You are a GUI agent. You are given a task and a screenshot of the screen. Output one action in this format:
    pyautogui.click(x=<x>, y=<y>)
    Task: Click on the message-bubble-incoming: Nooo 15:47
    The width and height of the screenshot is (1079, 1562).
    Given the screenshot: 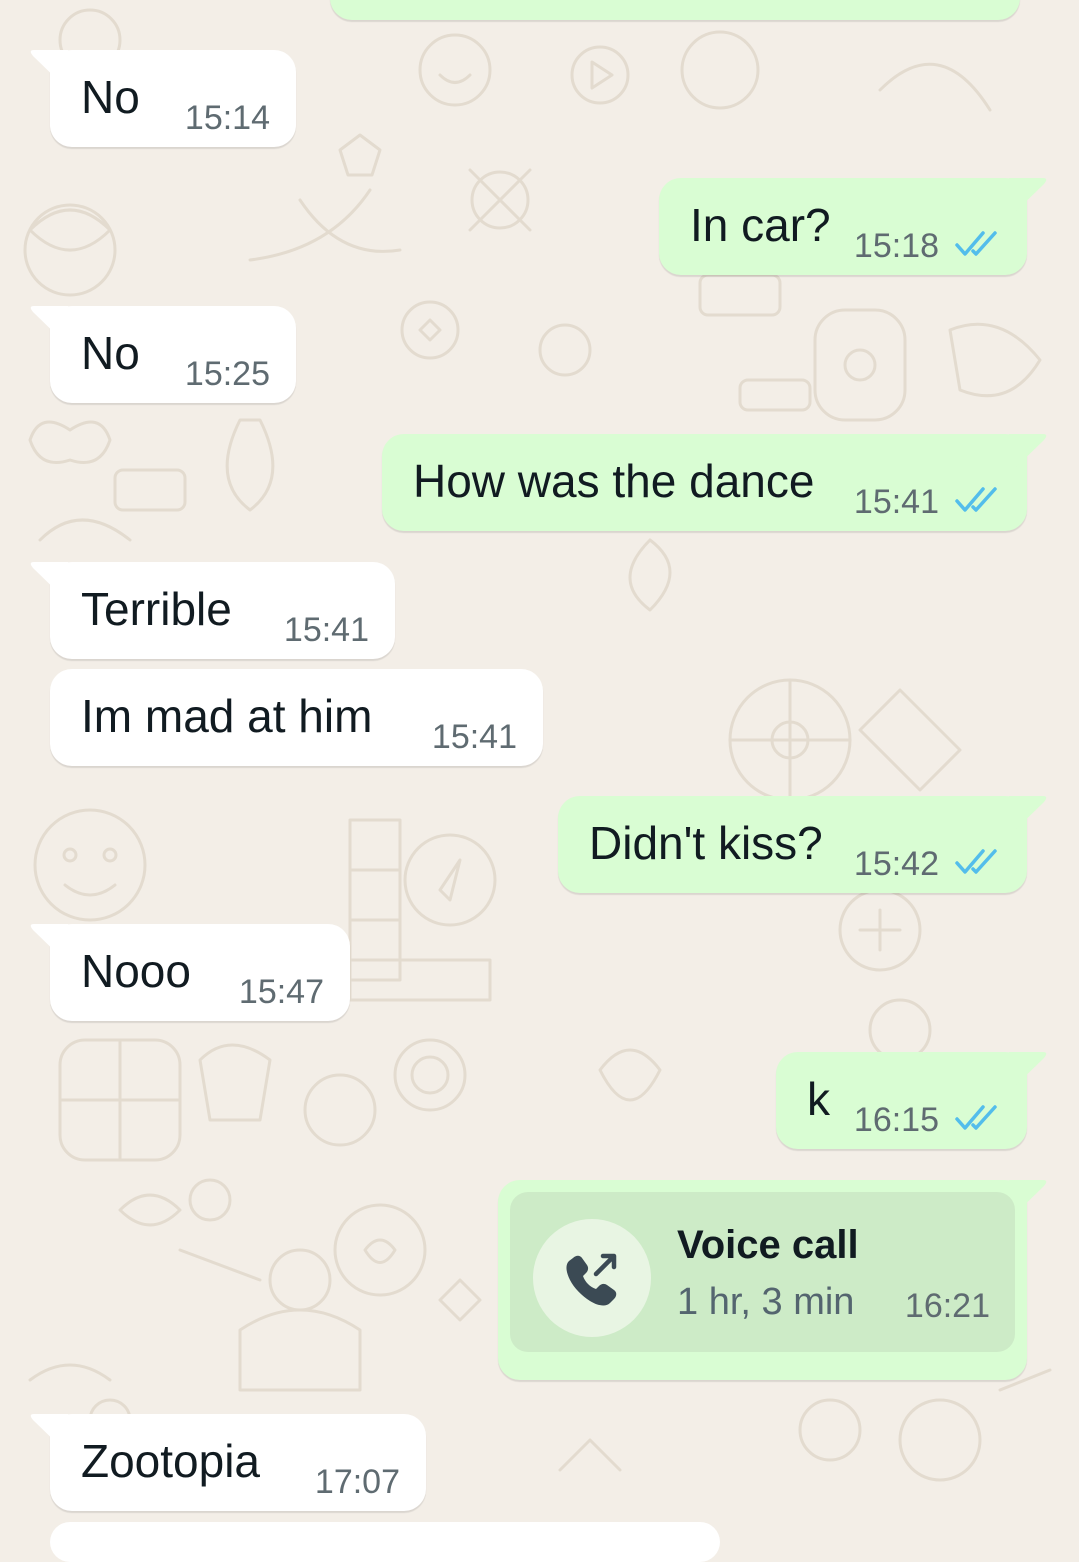 What is the action you would take?
    pyautogui.click(x=190, y=972)
    